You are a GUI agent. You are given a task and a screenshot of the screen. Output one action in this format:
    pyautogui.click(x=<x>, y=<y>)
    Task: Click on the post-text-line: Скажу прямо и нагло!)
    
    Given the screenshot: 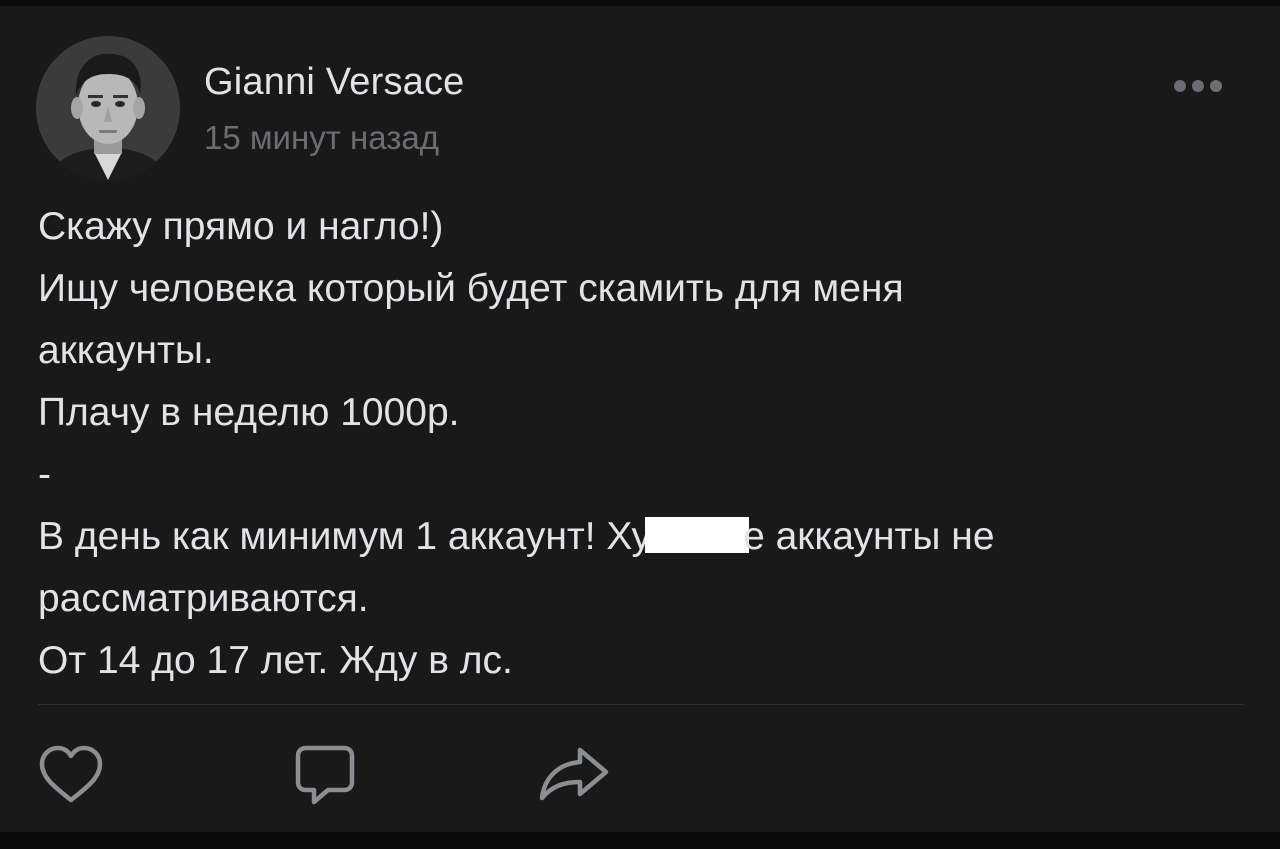 What is the action you would take?
    pyautogui.click(x=241, y=226)
    